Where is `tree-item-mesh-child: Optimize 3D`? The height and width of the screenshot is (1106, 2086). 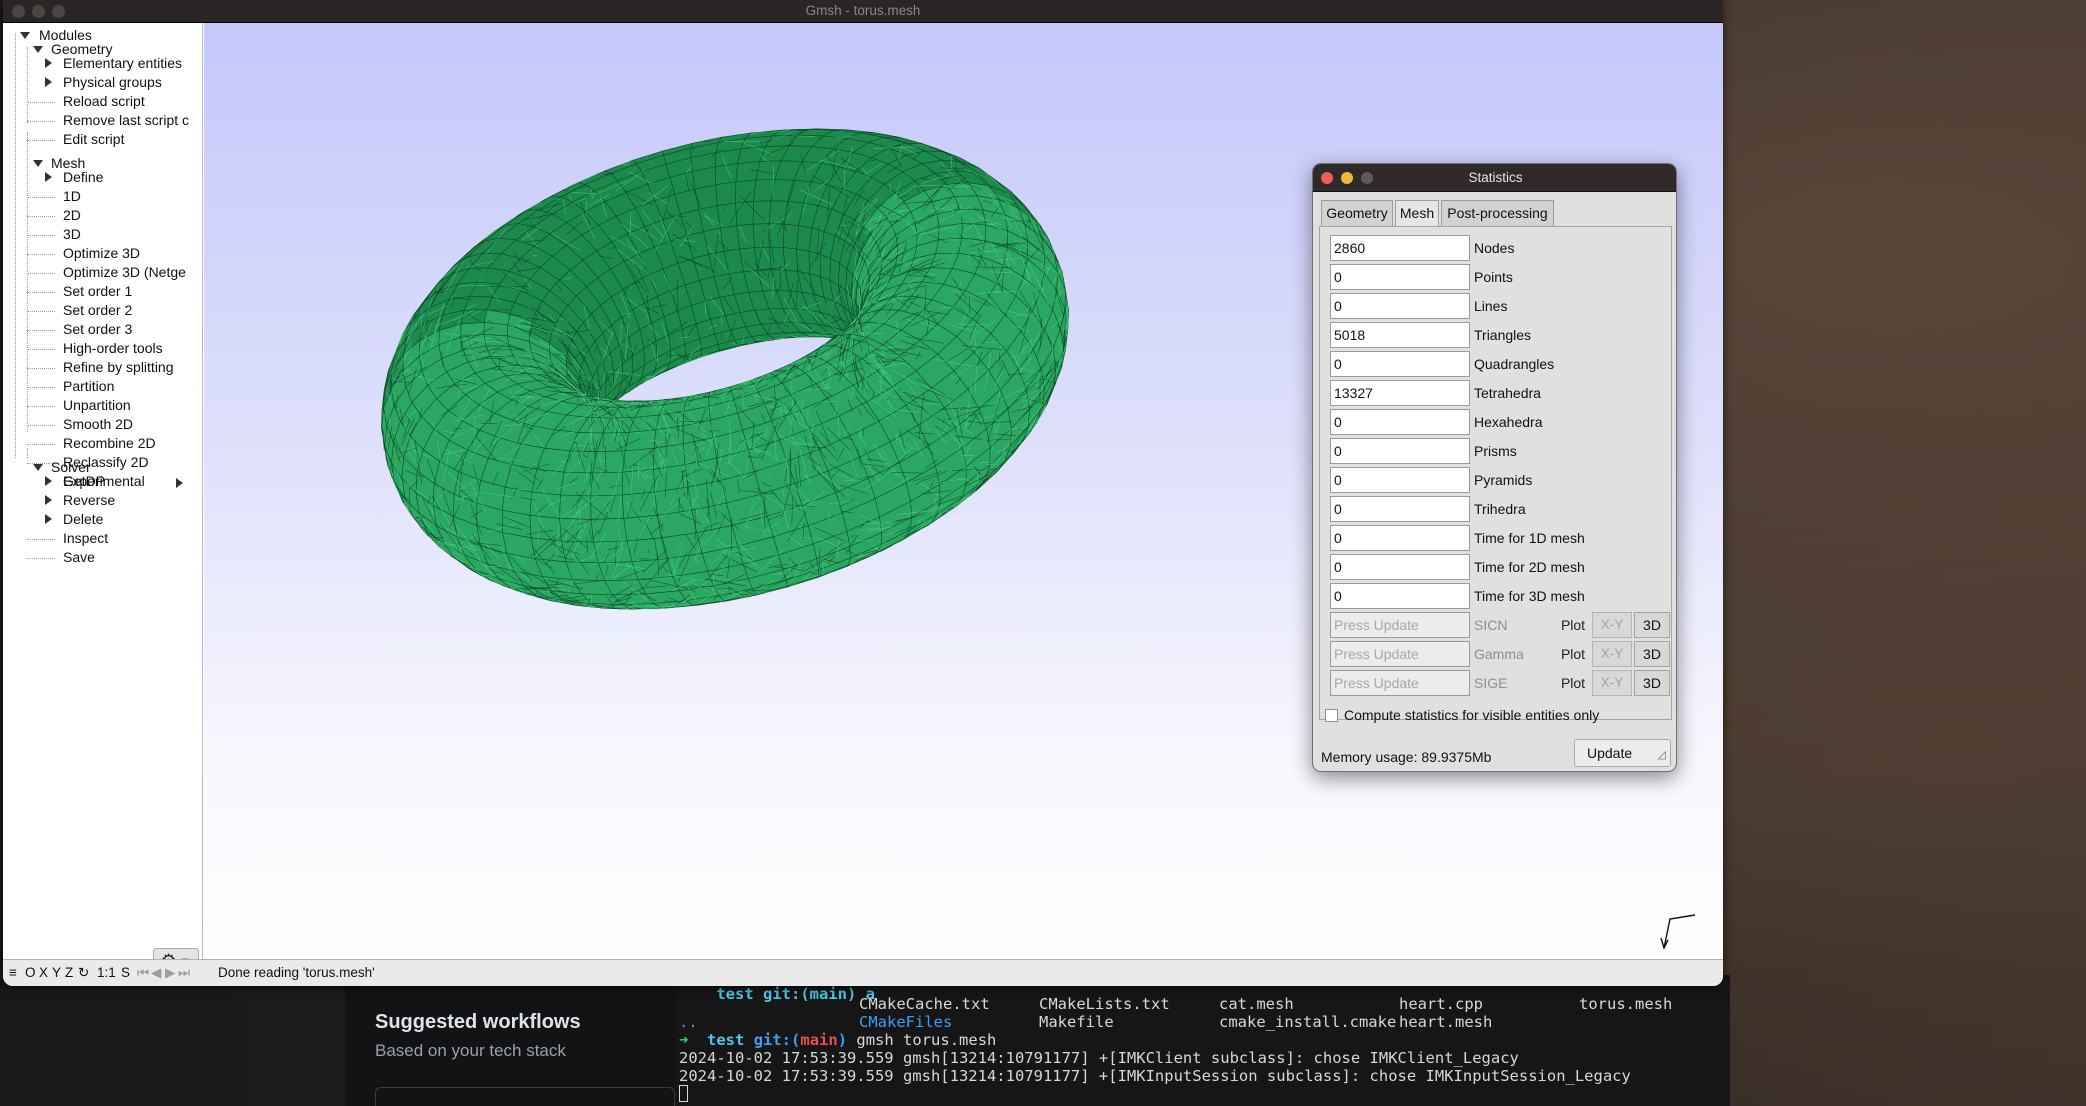 tree-item-mesh-child: Optimize 3D is located at coordinates (130, 253).